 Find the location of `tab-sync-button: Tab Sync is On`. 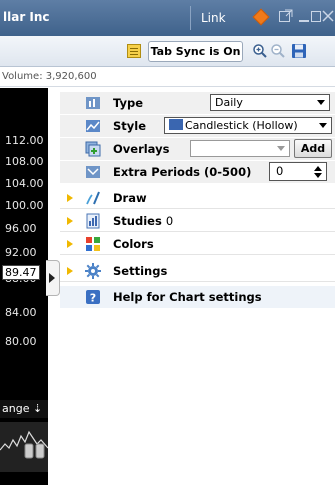

tab-sync-button: Tab Sync is On is located at coordinates (195, 51).